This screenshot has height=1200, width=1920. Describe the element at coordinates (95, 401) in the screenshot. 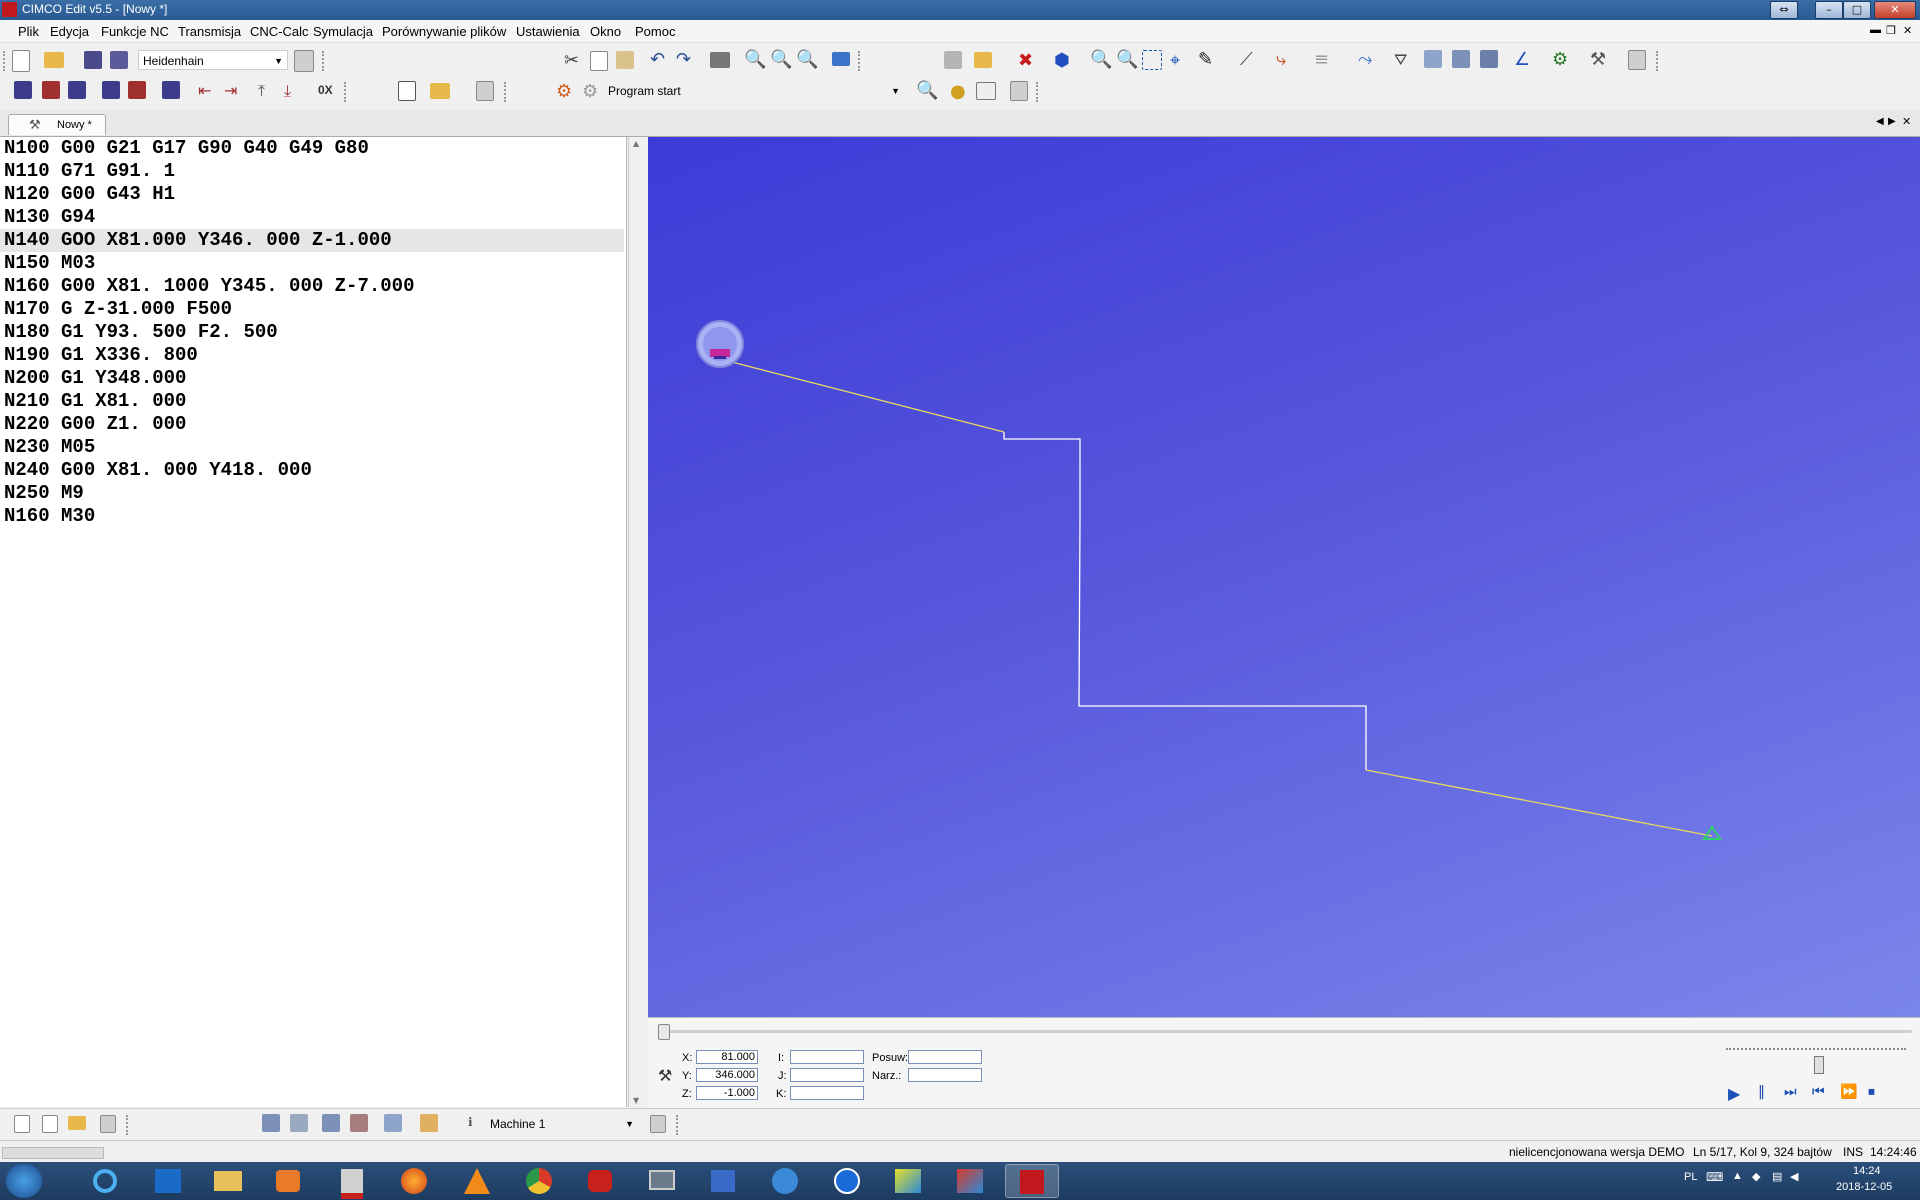

I see `code-line: N210 G1 X81. 000` at that location.